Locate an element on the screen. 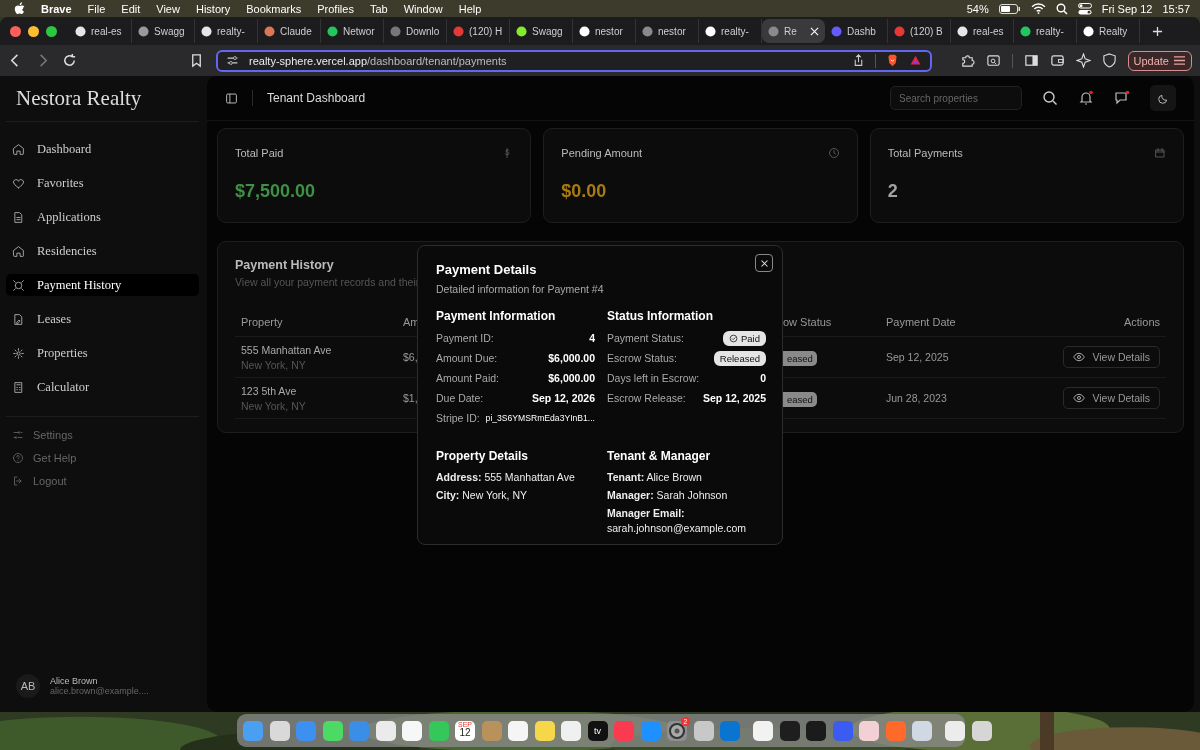  sidebar-item: Favorites is located at coordinates (102, 183).